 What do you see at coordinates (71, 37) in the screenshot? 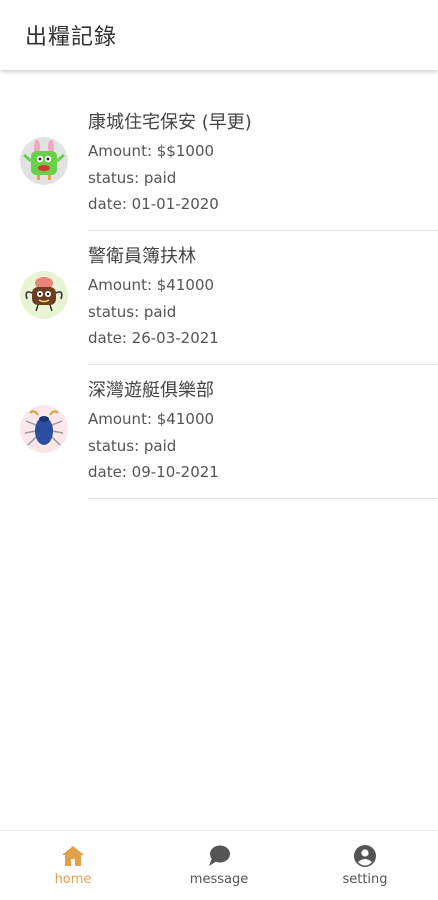
I see `page-title: 出糧記錄` at bounding box center [71, 37].